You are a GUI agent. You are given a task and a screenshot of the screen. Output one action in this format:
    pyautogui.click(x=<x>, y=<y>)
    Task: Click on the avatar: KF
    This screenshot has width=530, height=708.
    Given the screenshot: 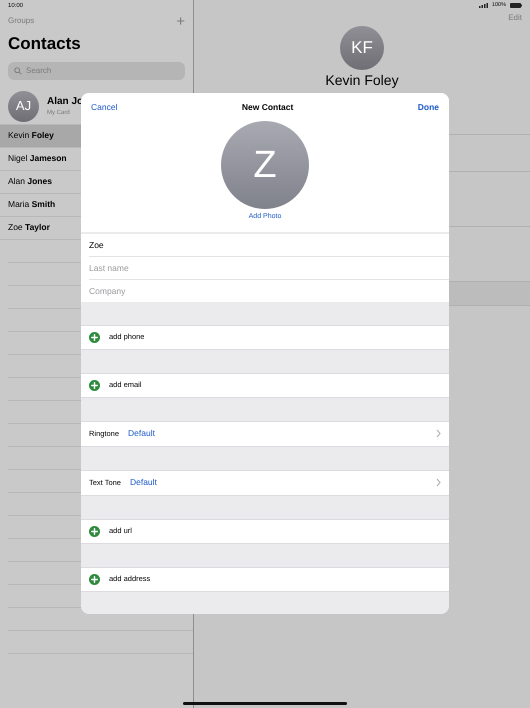 What is the action you would take?
    pyautogui.click(x=362, y=48)
    